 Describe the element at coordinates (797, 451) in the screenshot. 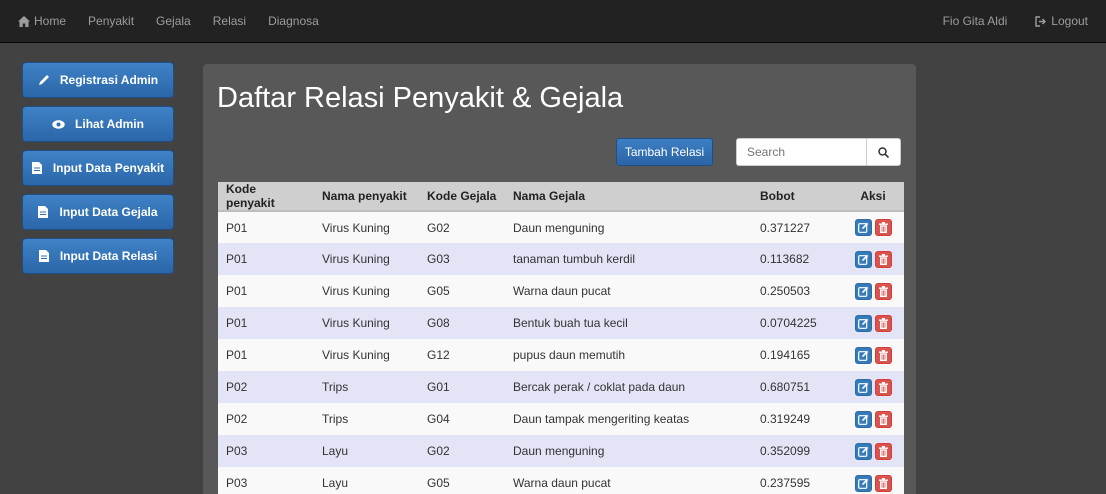

I see `cell-bobot: 0.352099` at that location.